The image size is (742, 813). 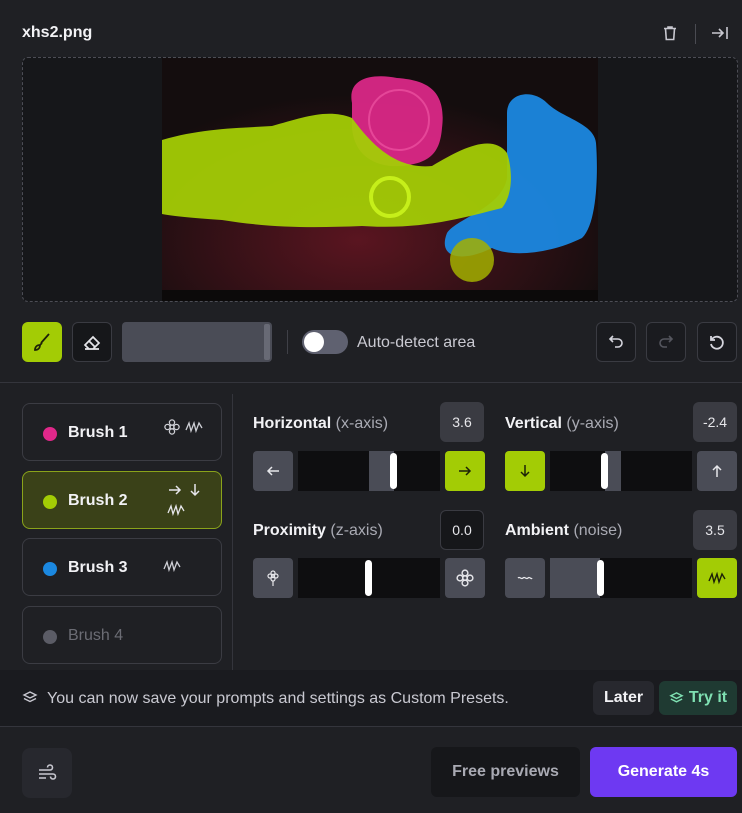 What do you see at coordinates (371, 28) in the screenshot?
I see `header: xhs2.png` at bounding box center [371, 28].